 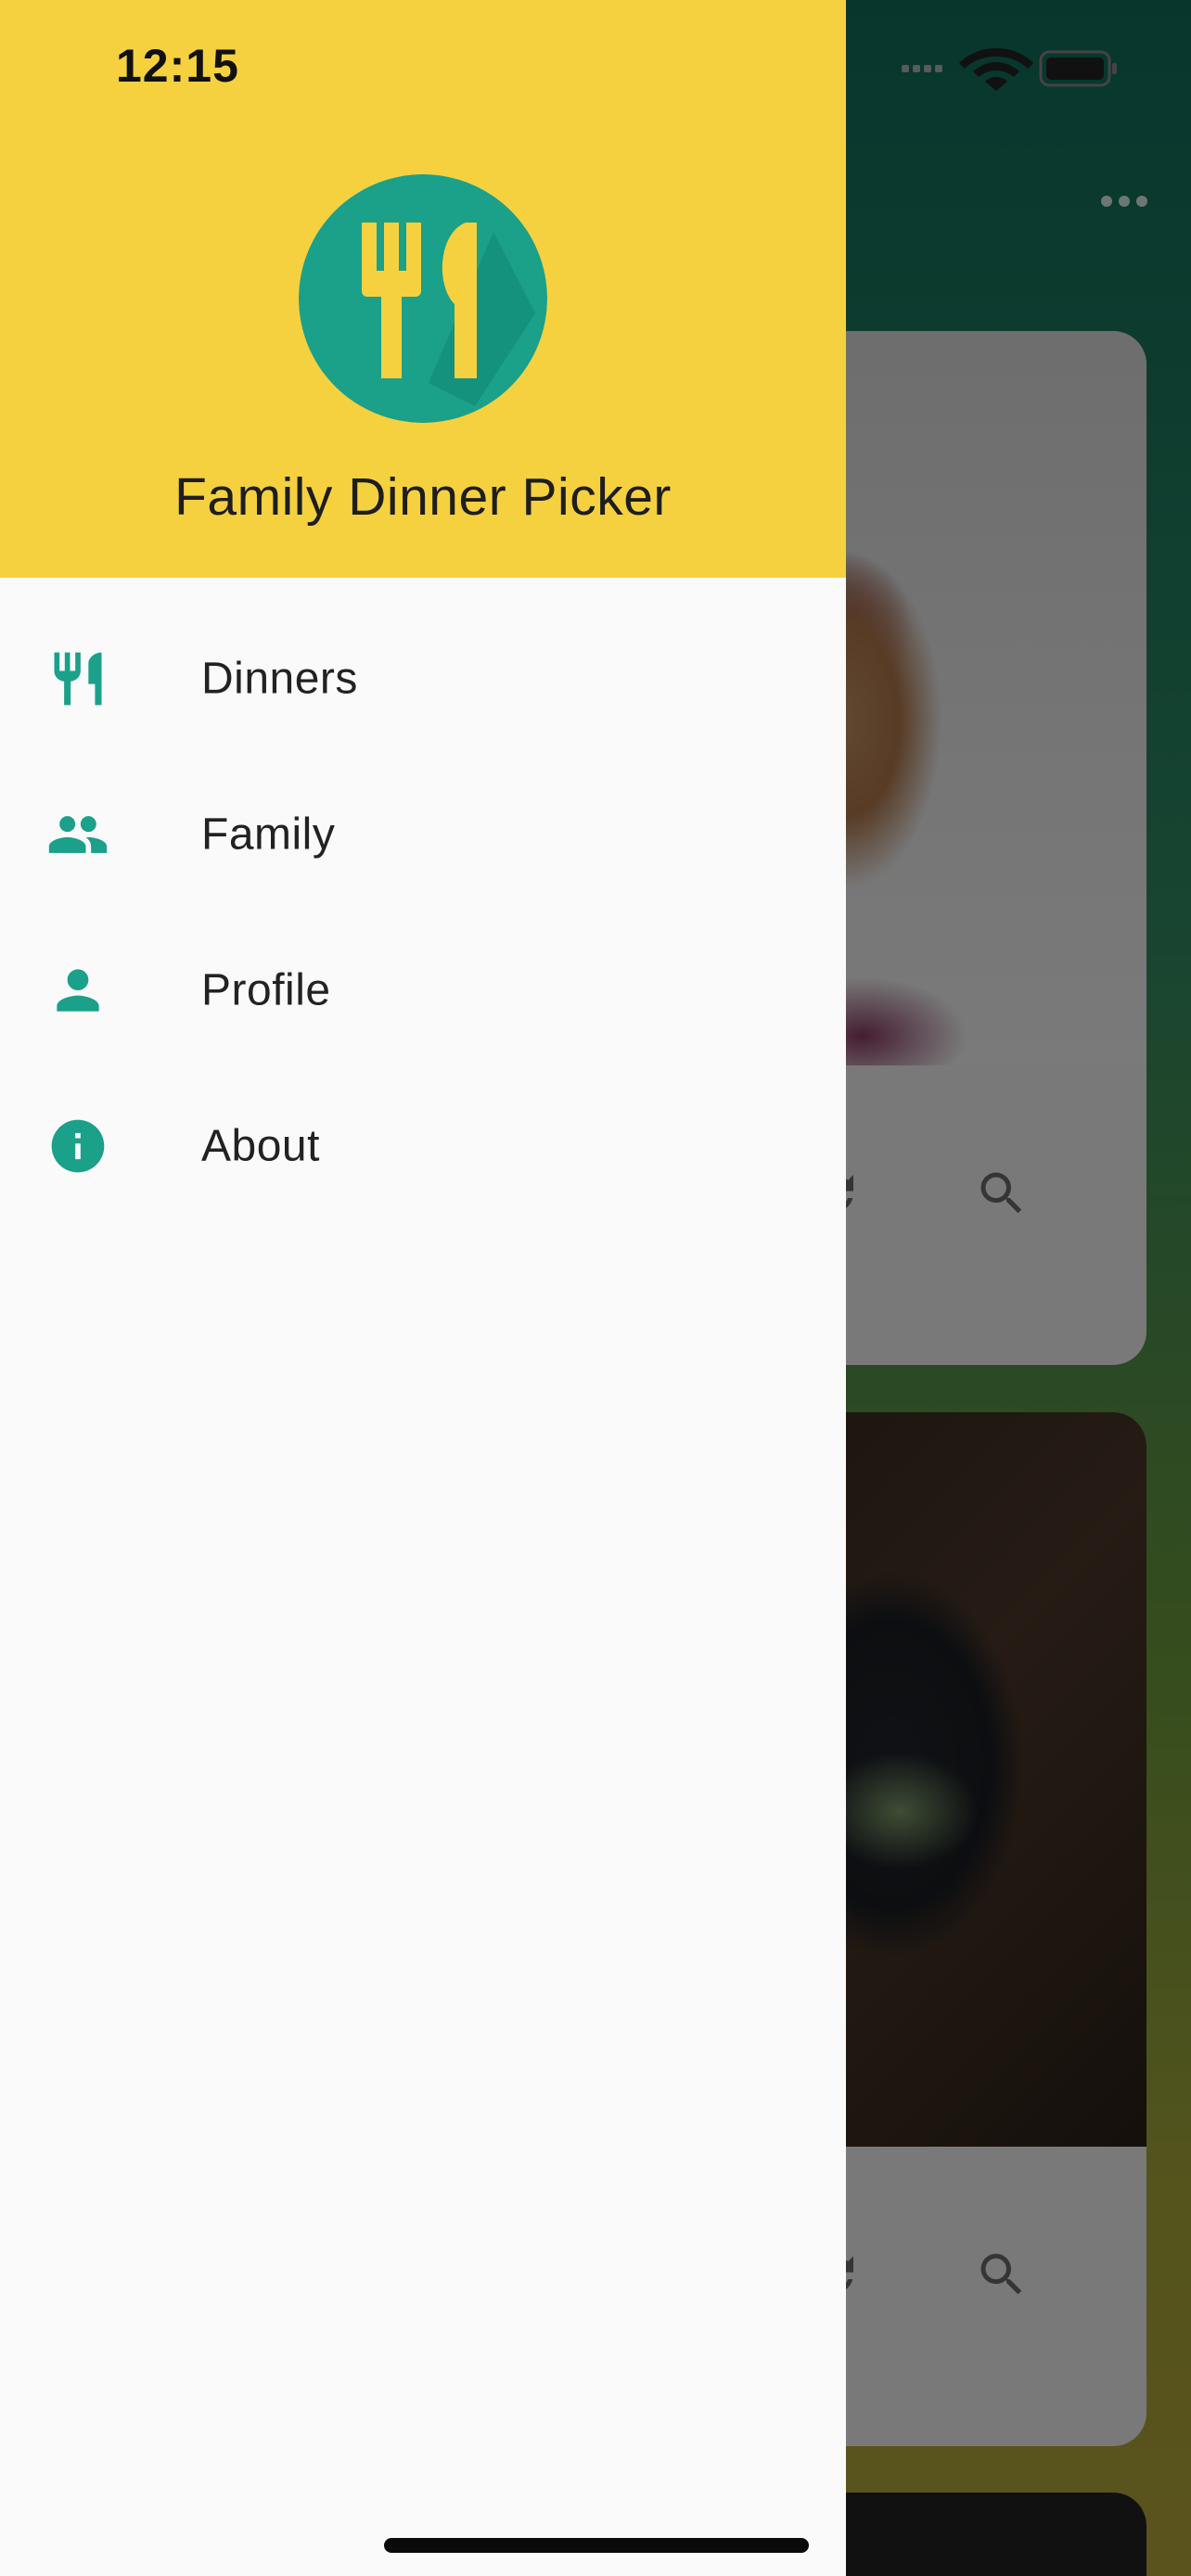 What do you see at coordinates (423, 834) in the screenshot?
I see `drawer-item-family: Family` at bounding box center [423, 834].